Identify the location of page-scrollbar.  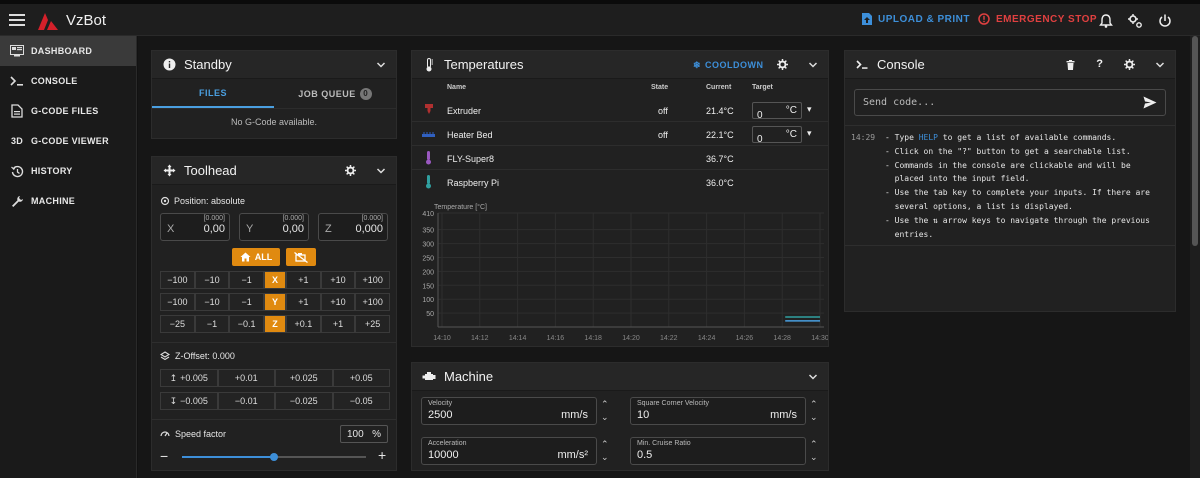
(1195, 257).